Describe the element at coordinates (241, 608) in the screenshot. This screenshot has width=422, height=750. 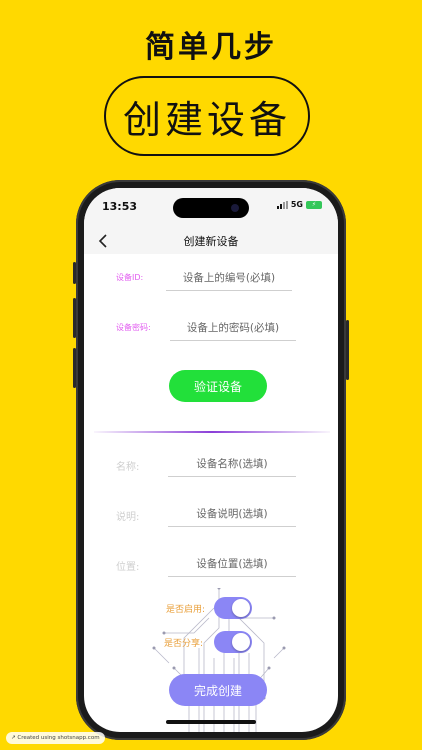
I see `enabled-toggle-knob` at that location.